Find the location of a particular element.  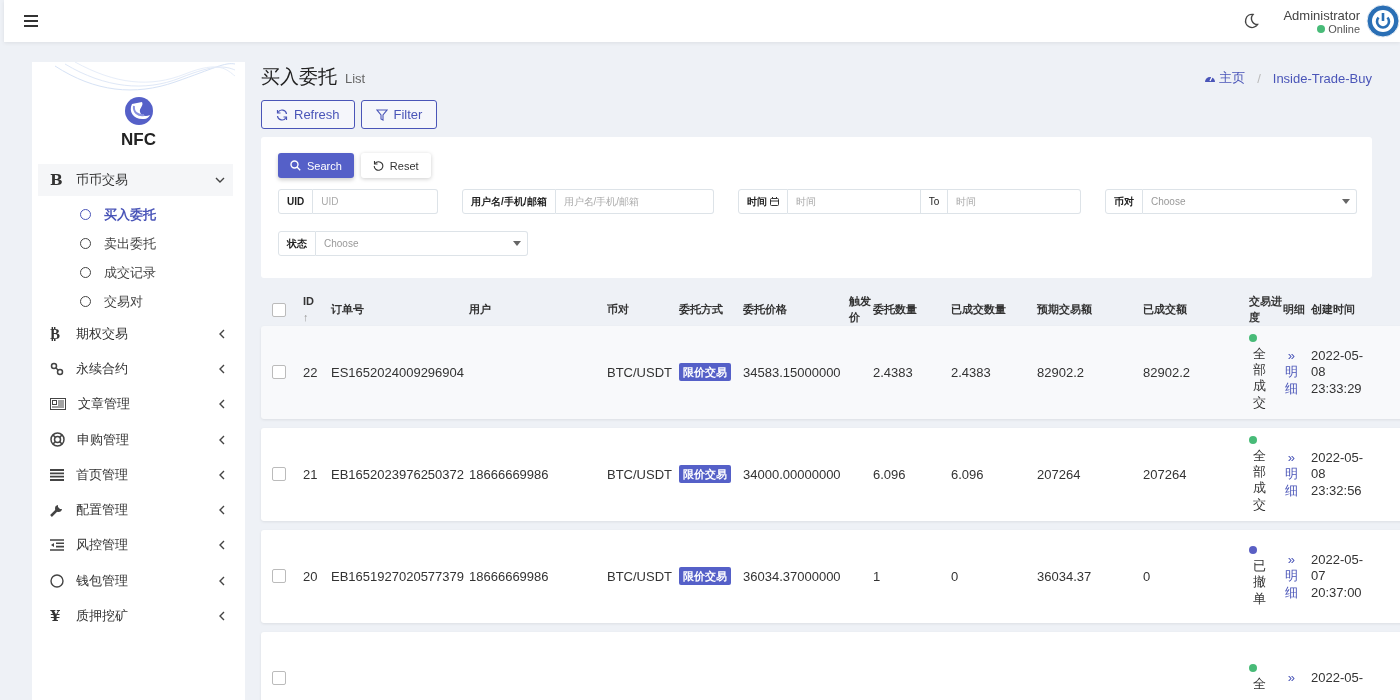

table-cell-text: 2022-05-08 23:32:56 is located at coordinates (1338, 474).